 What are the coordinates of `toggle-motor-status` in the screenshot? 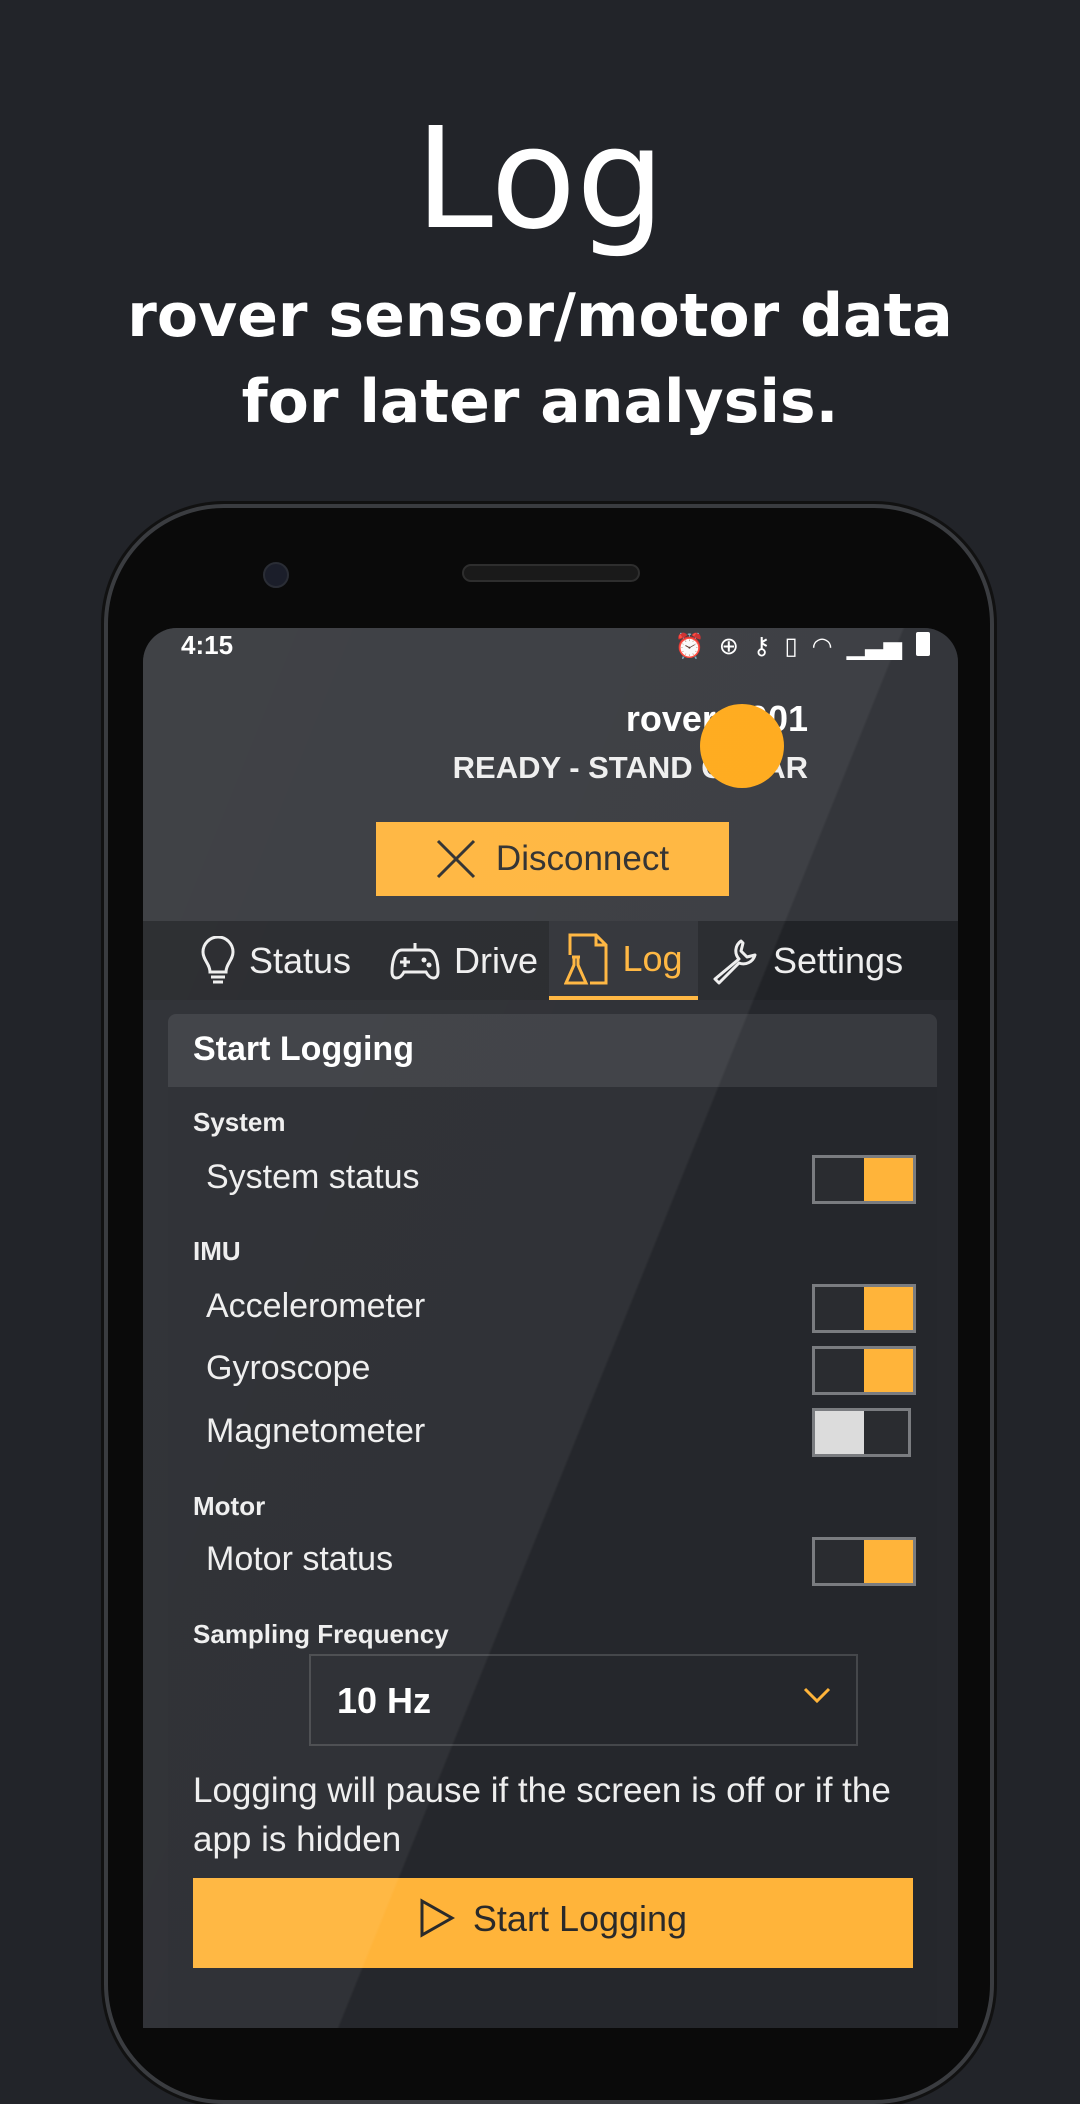 It's located at (864, 1561).